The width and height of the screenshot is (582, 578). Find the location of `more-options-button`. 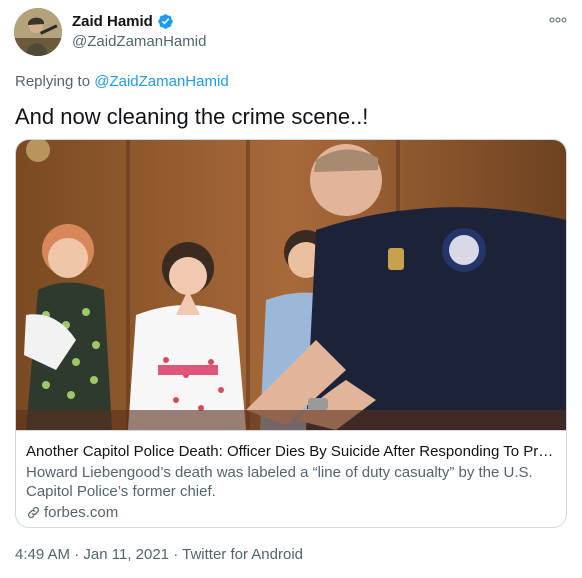

more-options-button is located at coordinates (558, 20).